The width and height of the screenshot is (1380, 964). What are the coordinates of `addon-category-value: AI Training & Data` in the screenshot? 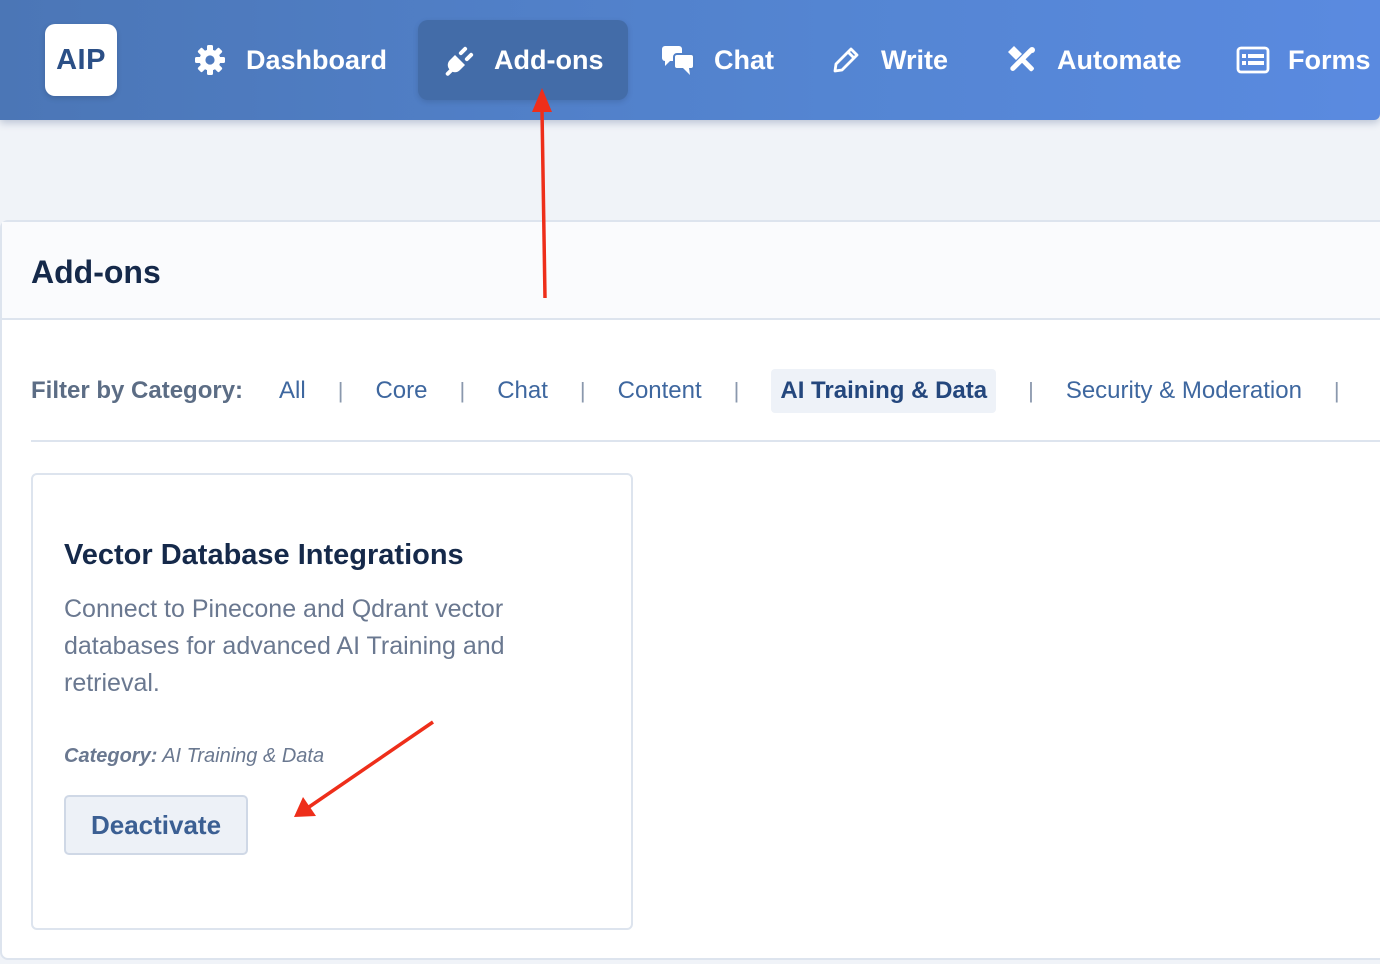 It's located at (243, 756).